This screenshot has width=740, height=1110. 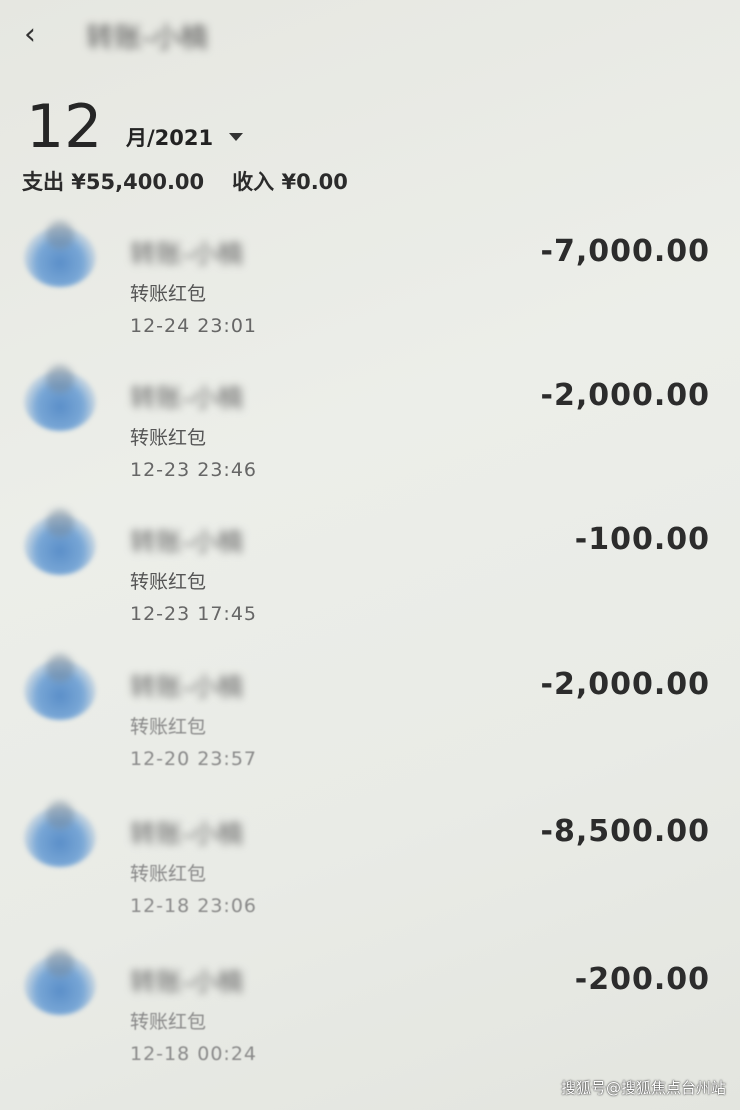 I want to click on monthly-summary: 支出 ¥55,400.00 收入 ¥0.00, so click(x=185, y=182).